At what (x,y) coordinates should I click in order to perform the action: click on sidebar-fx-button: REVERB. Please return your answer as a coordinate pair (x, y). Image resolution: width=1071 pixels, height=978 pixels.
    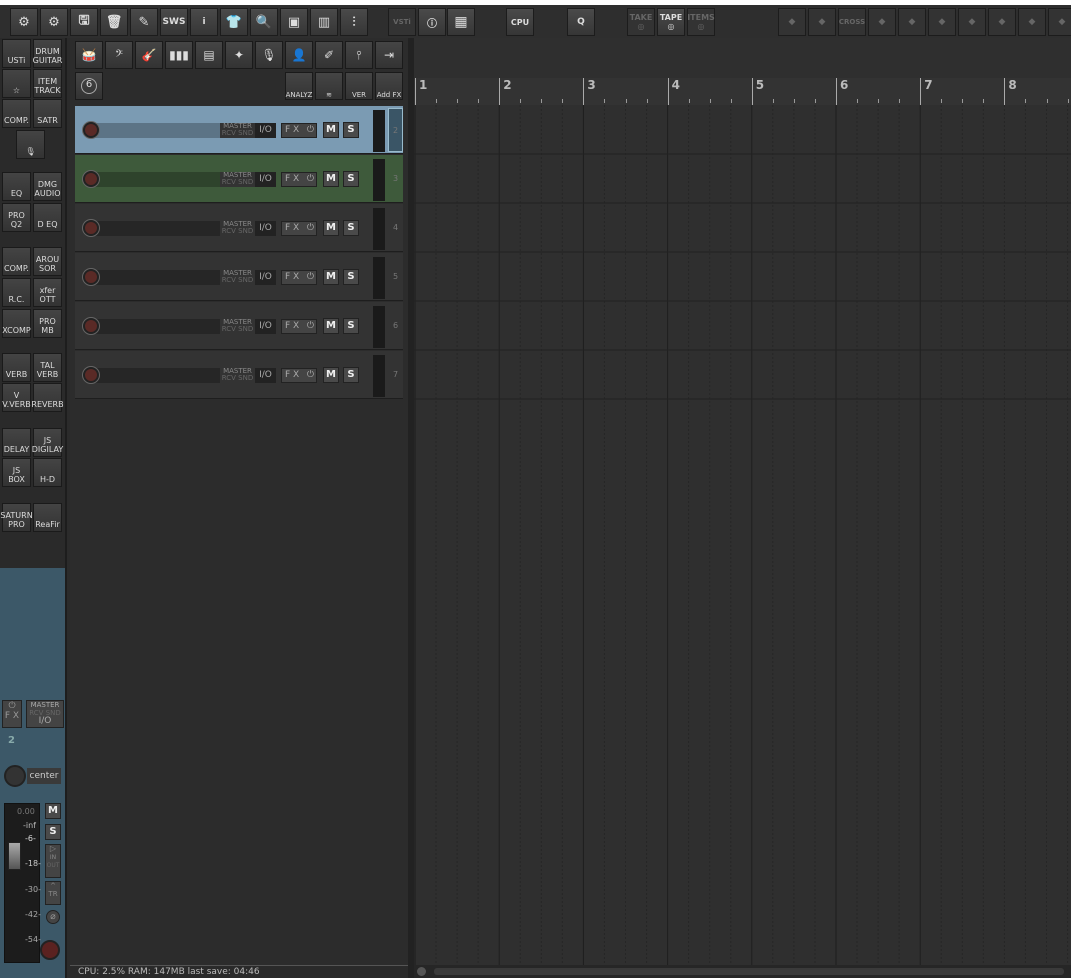
    Looking at the image, I should click on (47, 397).